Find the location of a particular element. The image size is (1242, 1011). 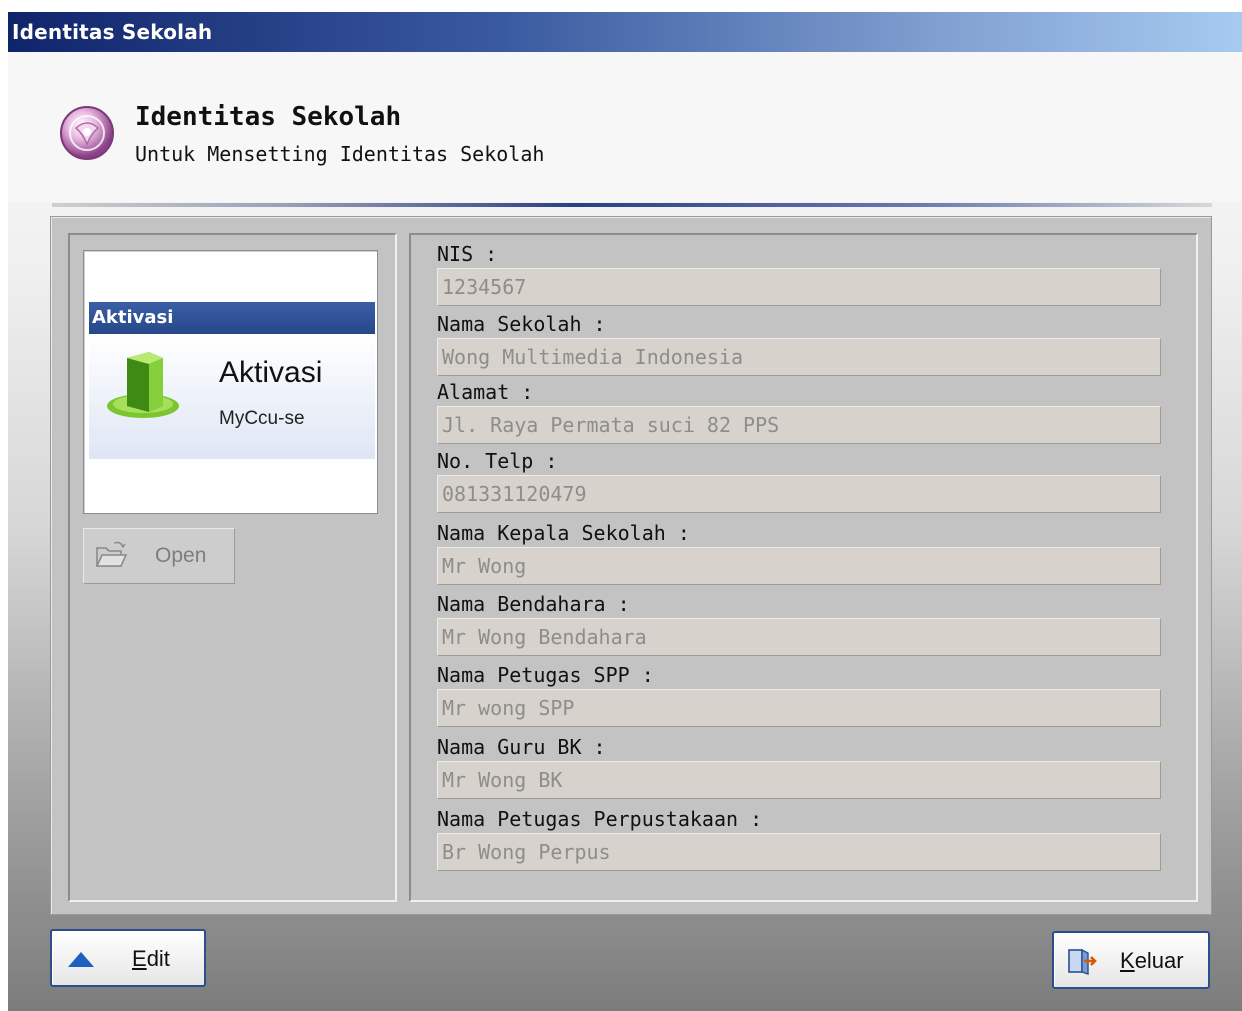

no-telp-label: No. Telp : is located at coordinates (497, 461).